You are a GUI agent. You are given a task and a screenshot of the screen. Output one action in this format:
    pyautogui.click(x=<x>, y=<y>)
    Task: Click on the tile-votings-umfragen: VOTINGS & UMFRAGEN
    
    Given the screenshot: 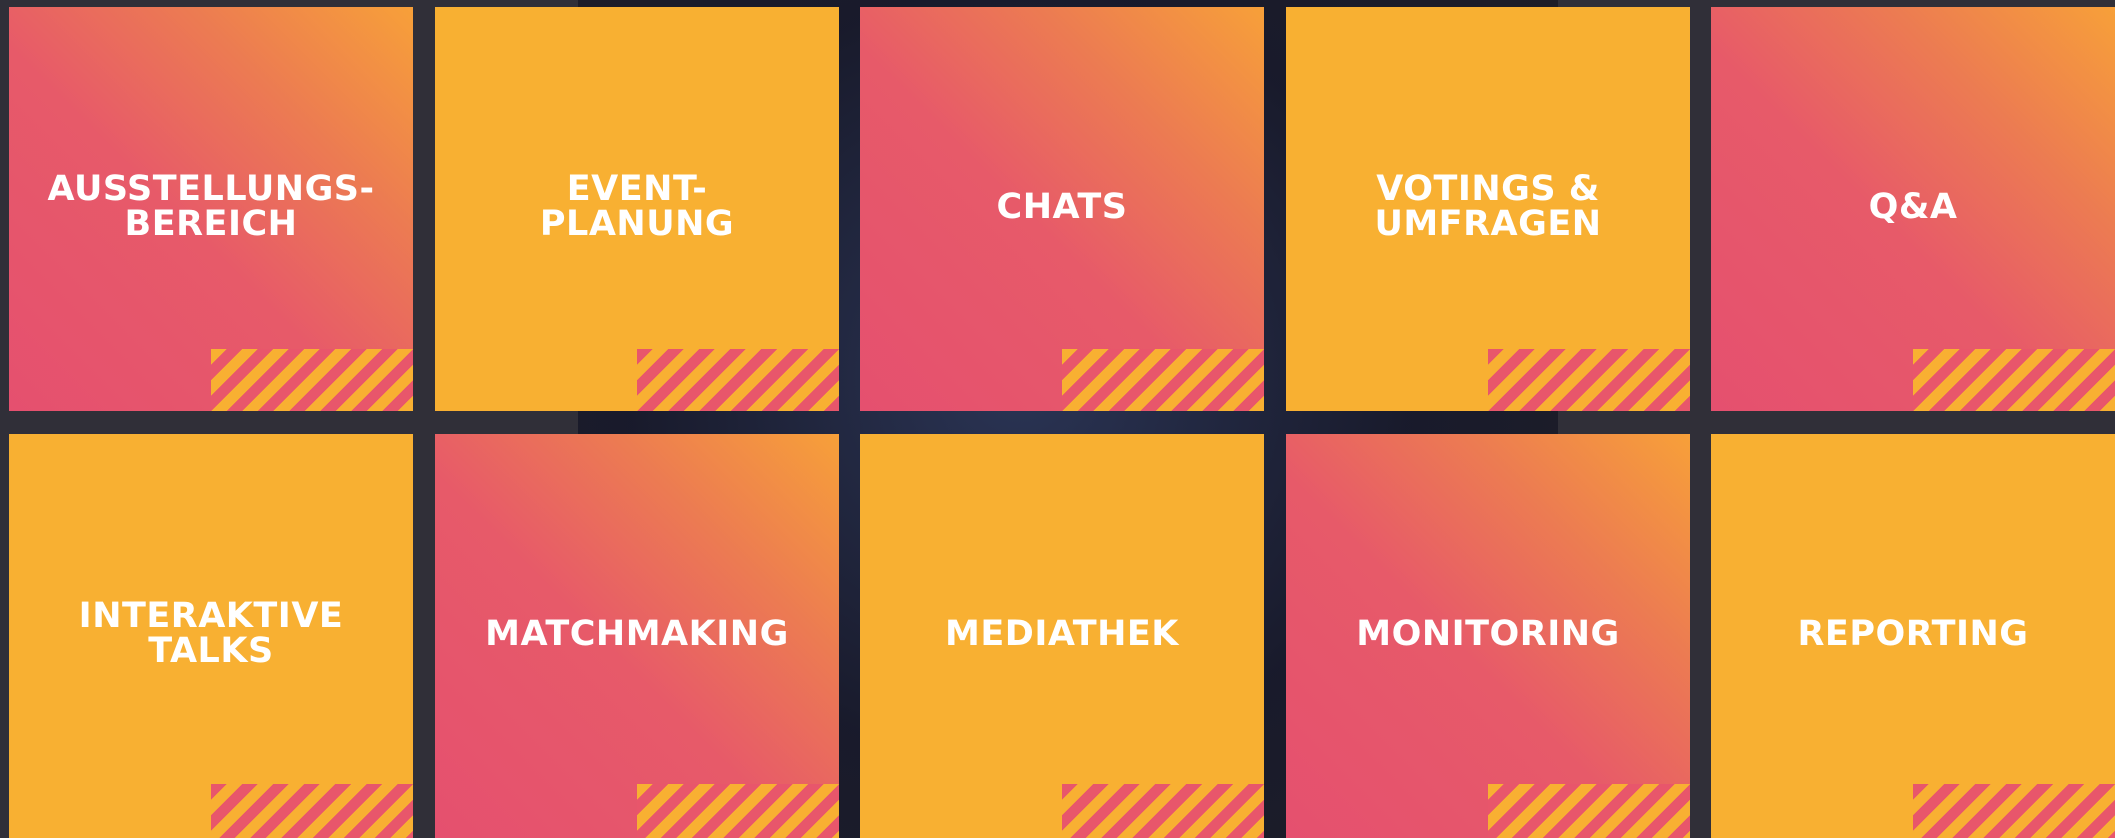 What is the action you would take?
    pyautogui.click(x=1488, y=209)
    